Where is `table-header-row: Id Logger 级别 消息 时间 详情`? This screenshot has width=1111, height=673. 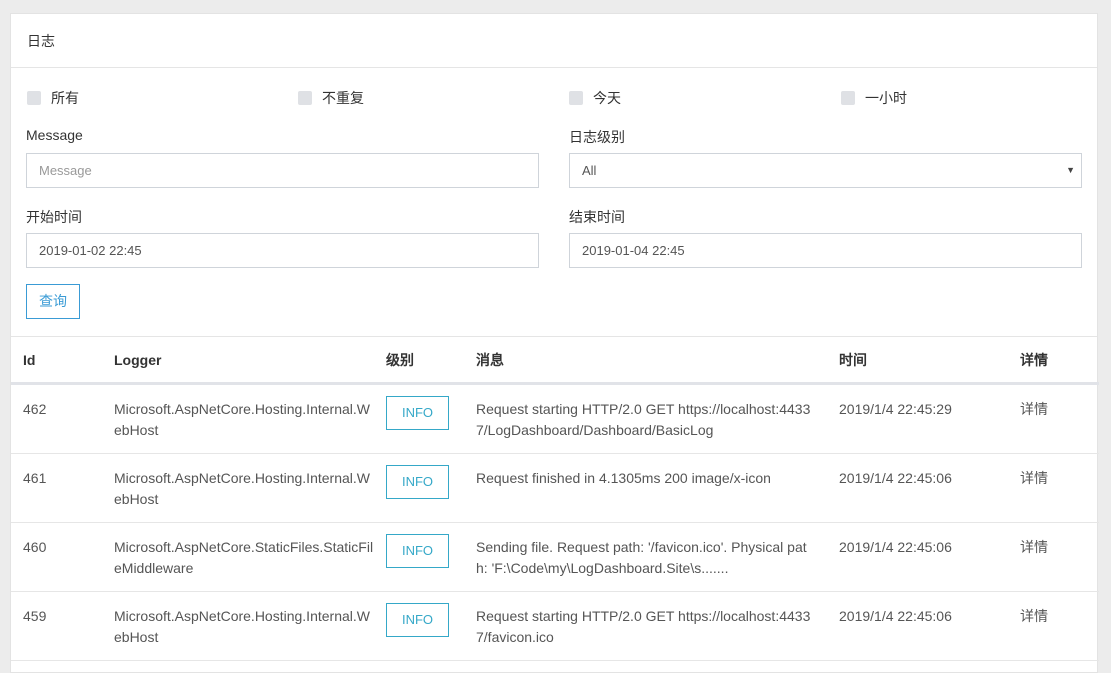 table-header-row: Id Logger 级别 消息 时间 详情 is located at coordinates (555, 361).